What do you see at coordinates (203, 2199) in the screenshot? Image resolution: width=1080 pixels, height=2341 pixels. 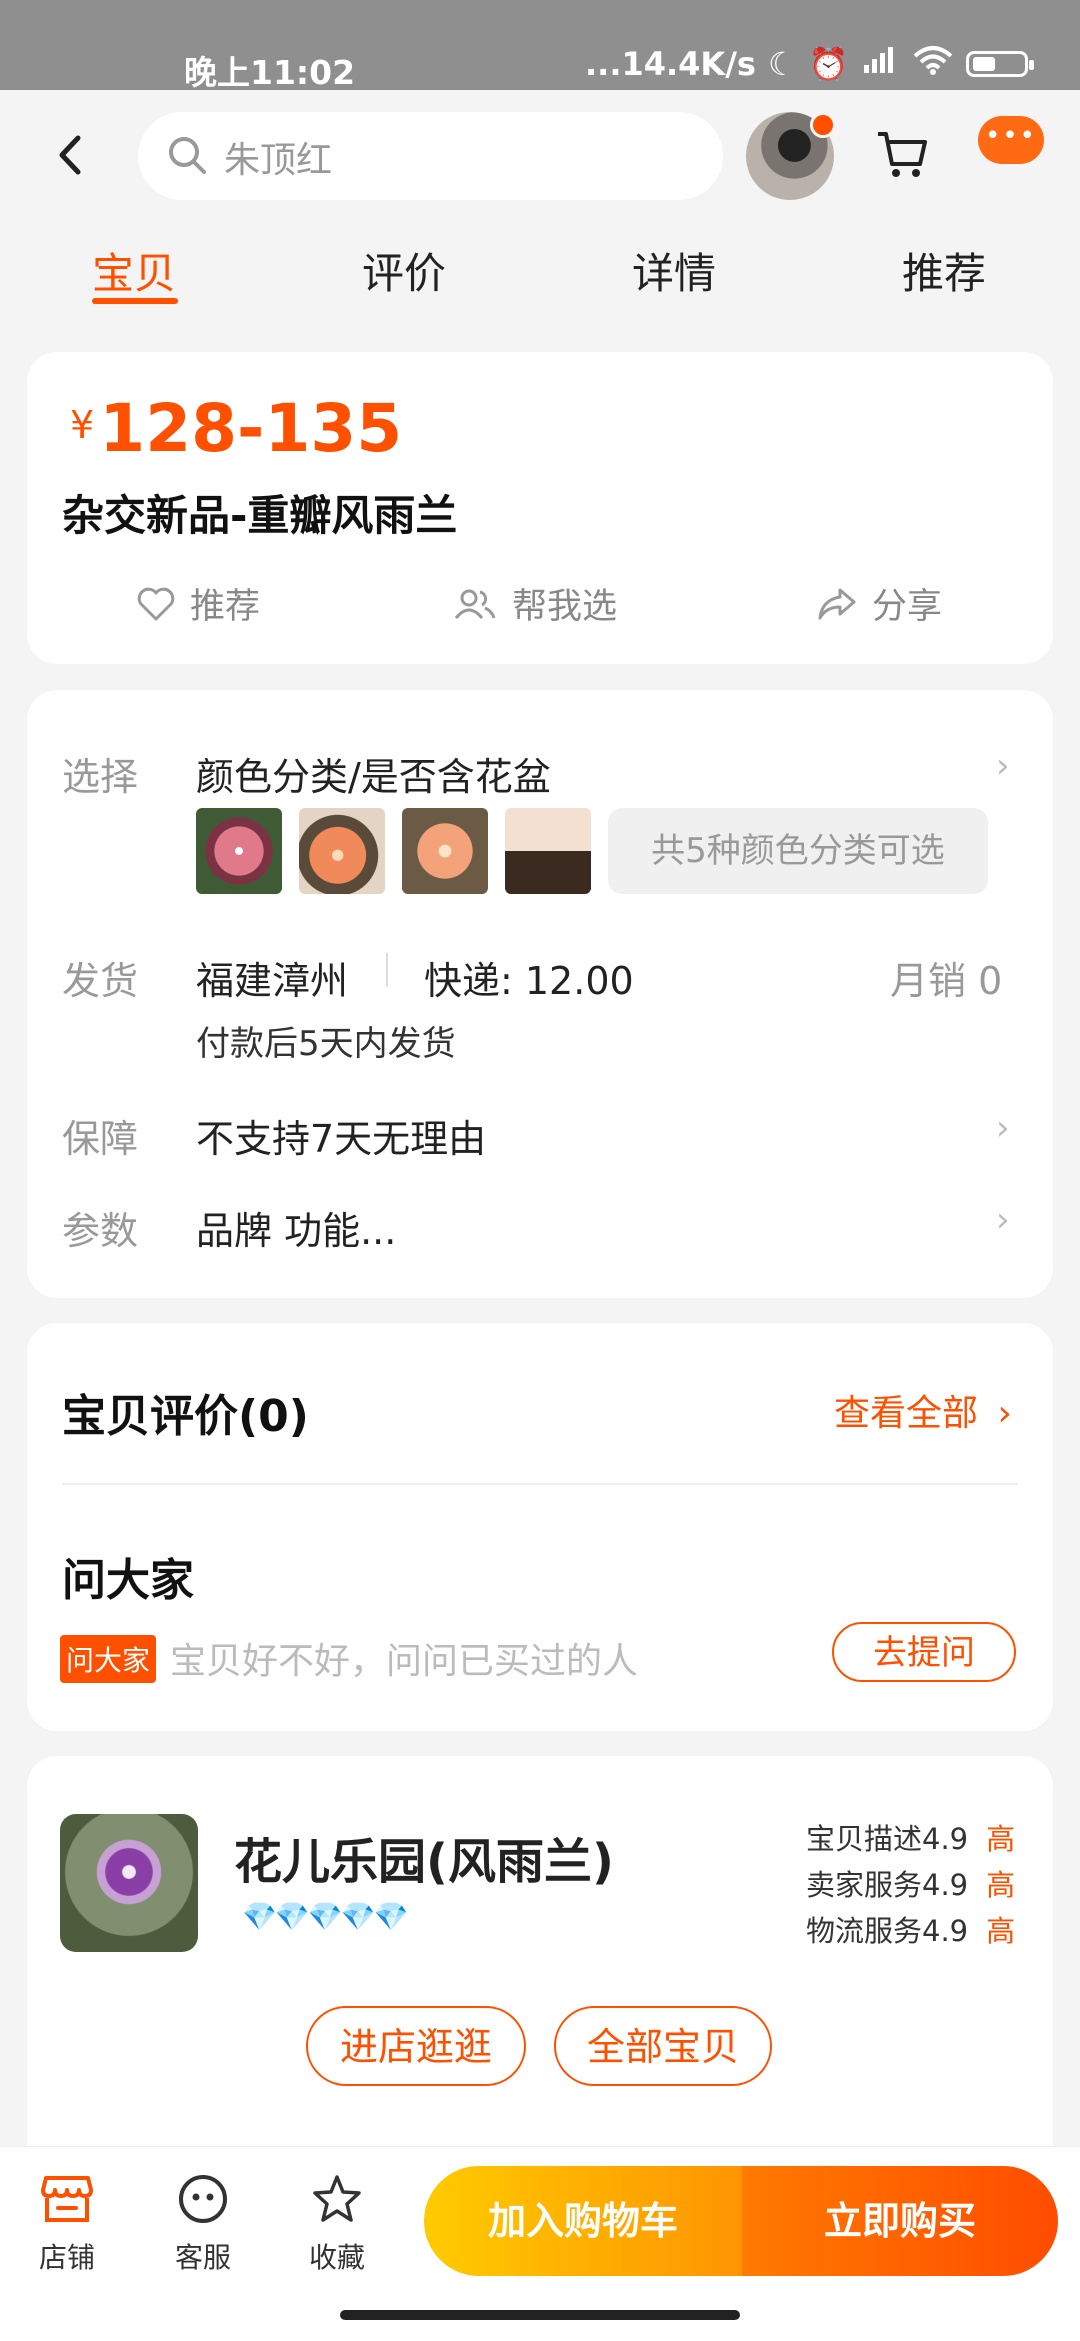 I see `service-face-icon` at bounding box center [203, 2199].